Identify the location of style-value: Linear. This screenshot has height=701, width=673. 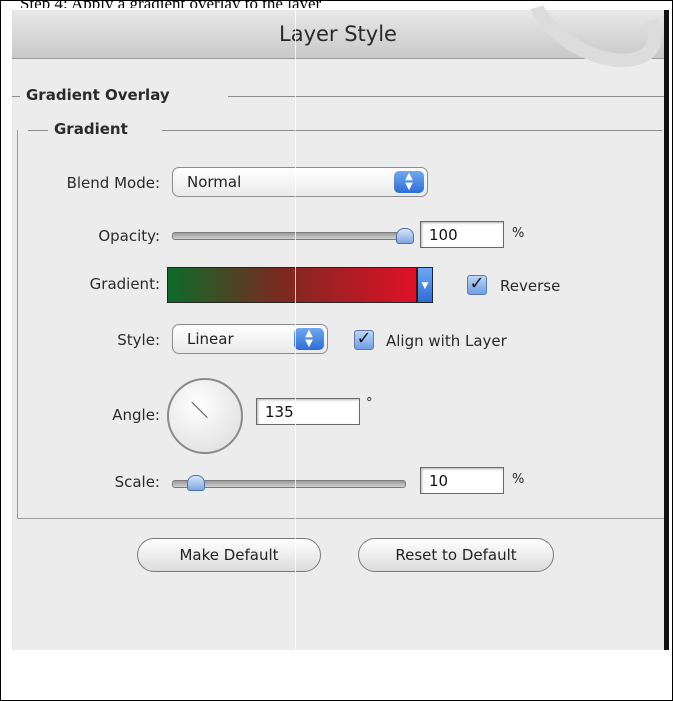
(210, 339).